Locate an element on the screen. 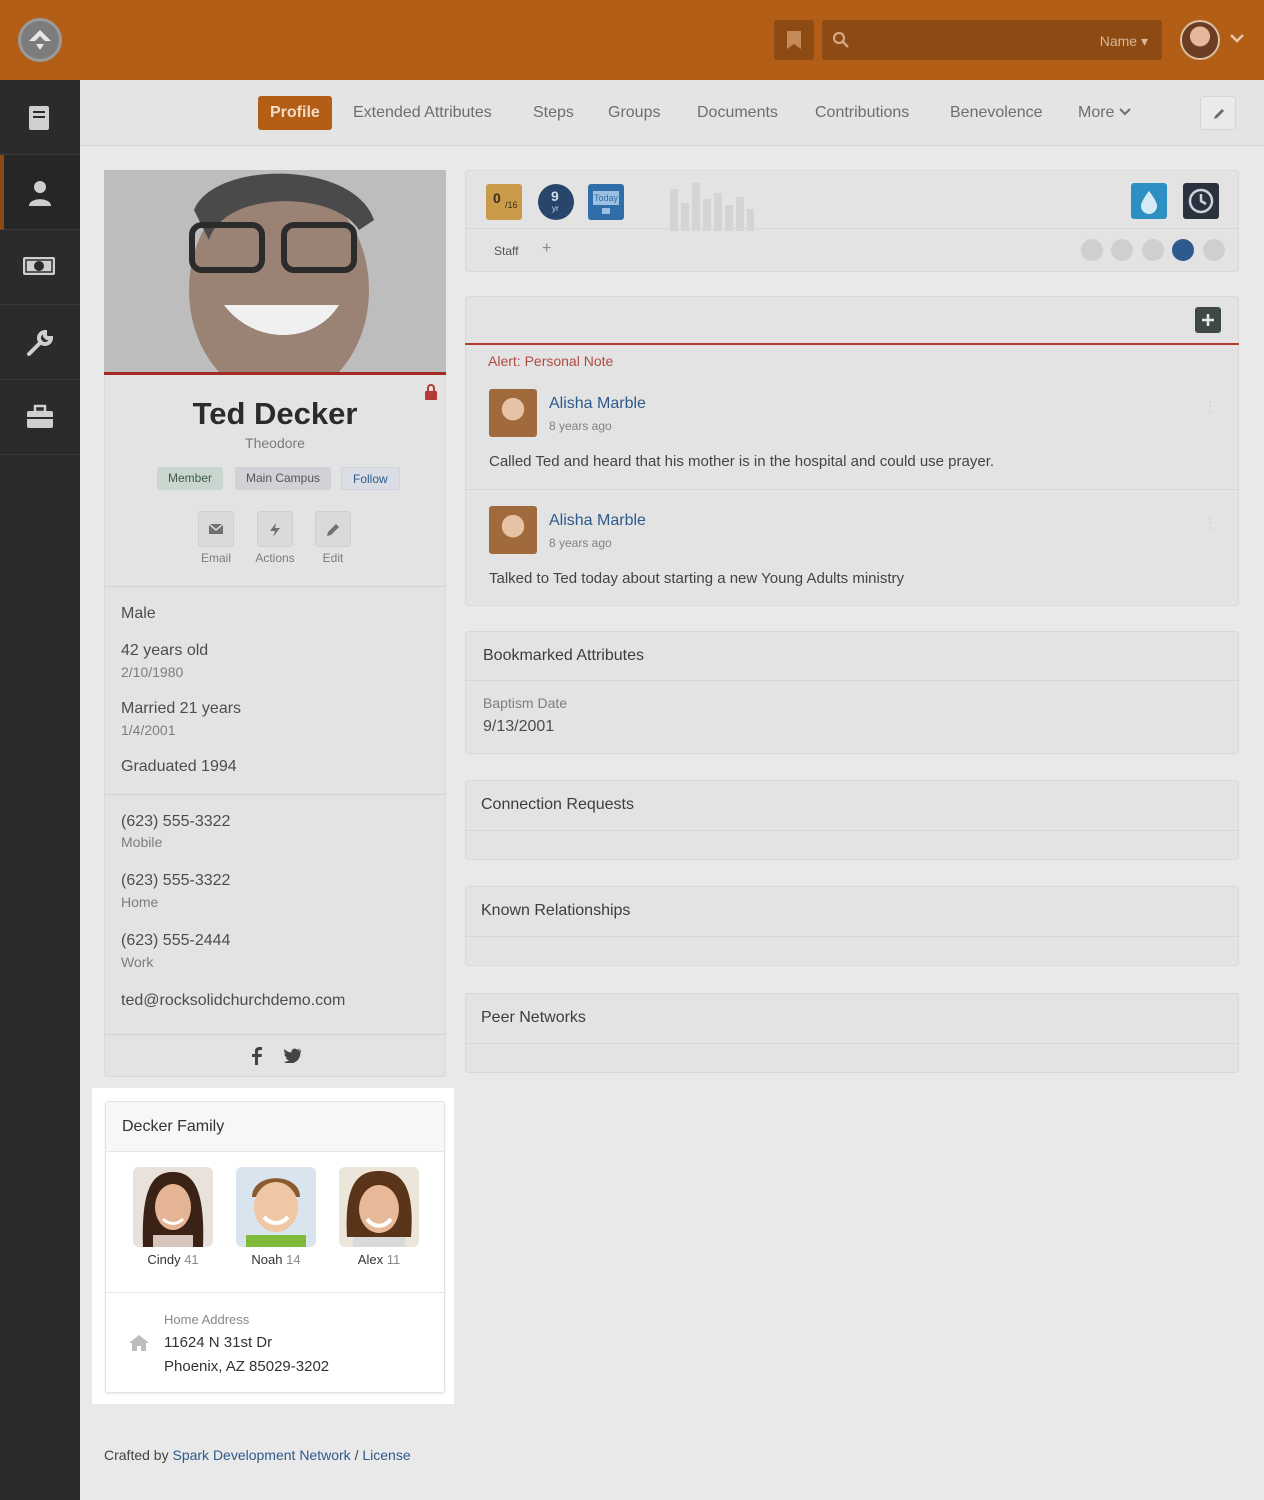  phone-type: Home is located at coordinates (140, 902).